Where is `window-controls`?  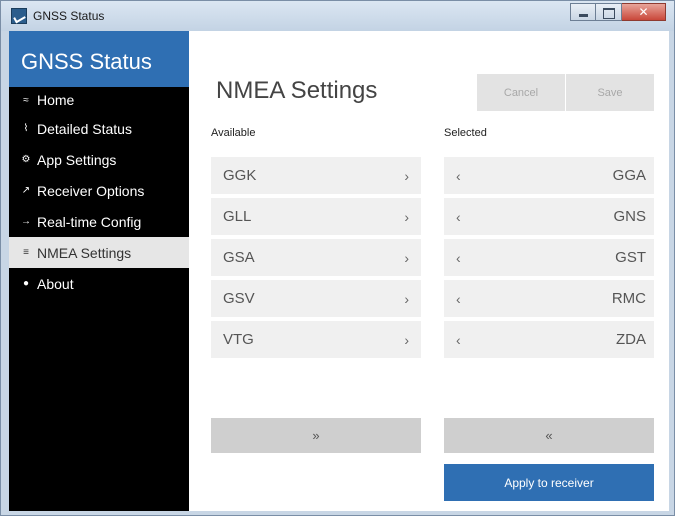
window-controls is located at coordinates (618, 13).